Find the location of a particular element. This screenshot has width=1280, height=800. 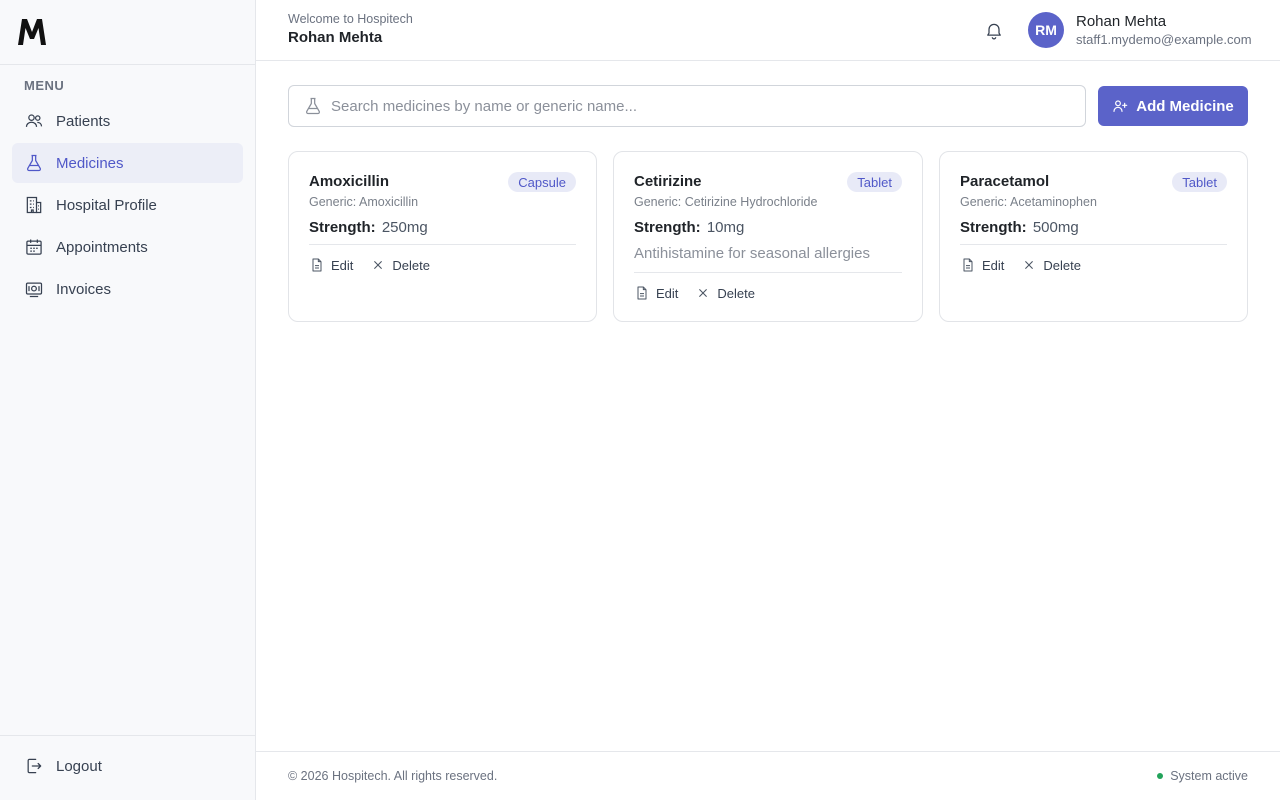

sidebar-item-label: Medicines is located at coordinates (90, 163).